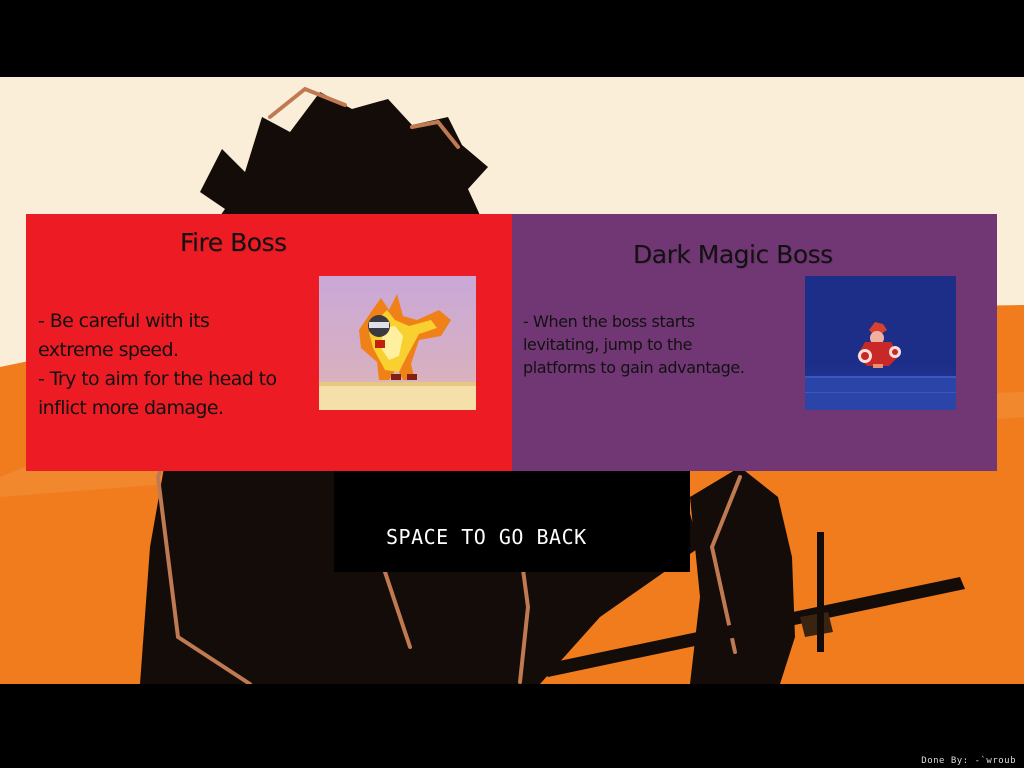 This screenshot has width=1024, height=768. What do you see at coordinates (968, 761) in the screenshot?
I see `credit-text: Done By: -`wroub` at bounding box center [968, 761].